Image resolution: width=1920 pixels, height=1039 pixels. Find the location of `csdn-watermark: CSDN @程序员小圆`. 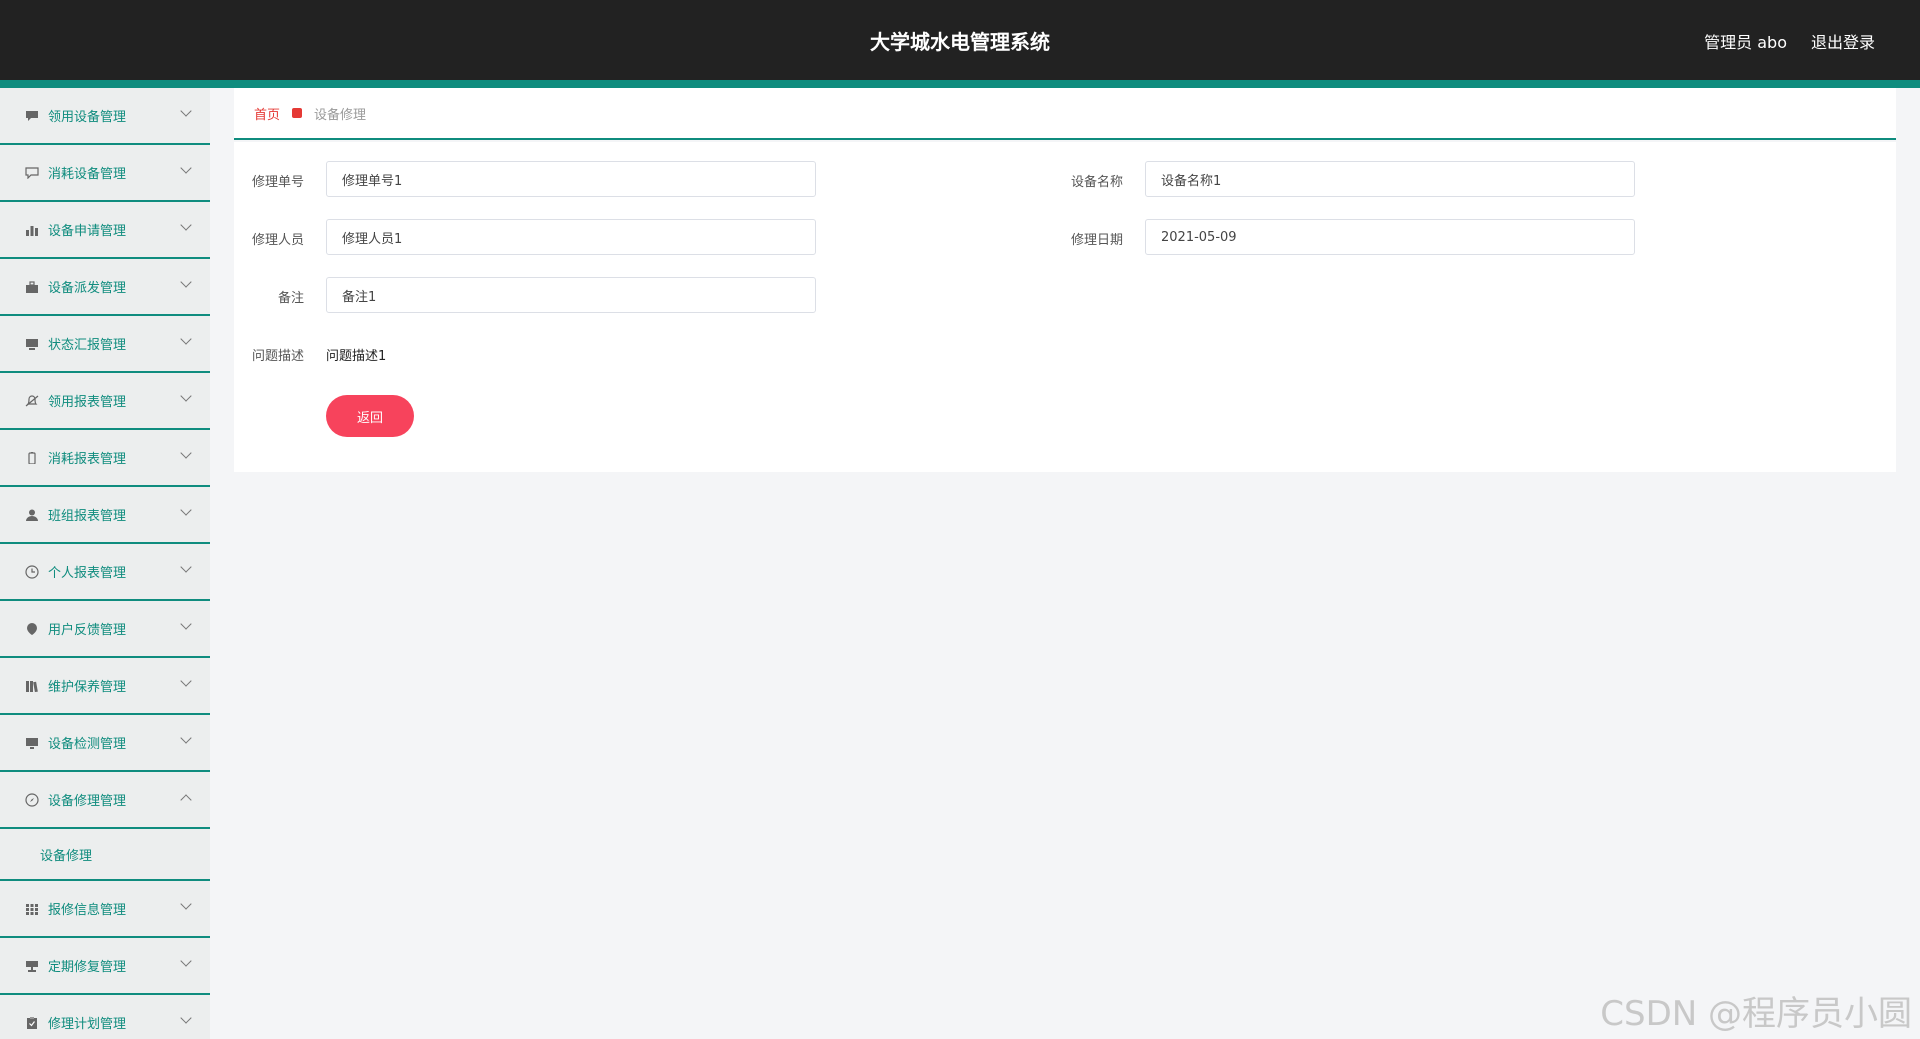

csdn-watermark: CSDN @程序员小圆 is located at coordinates (1756, 1014).